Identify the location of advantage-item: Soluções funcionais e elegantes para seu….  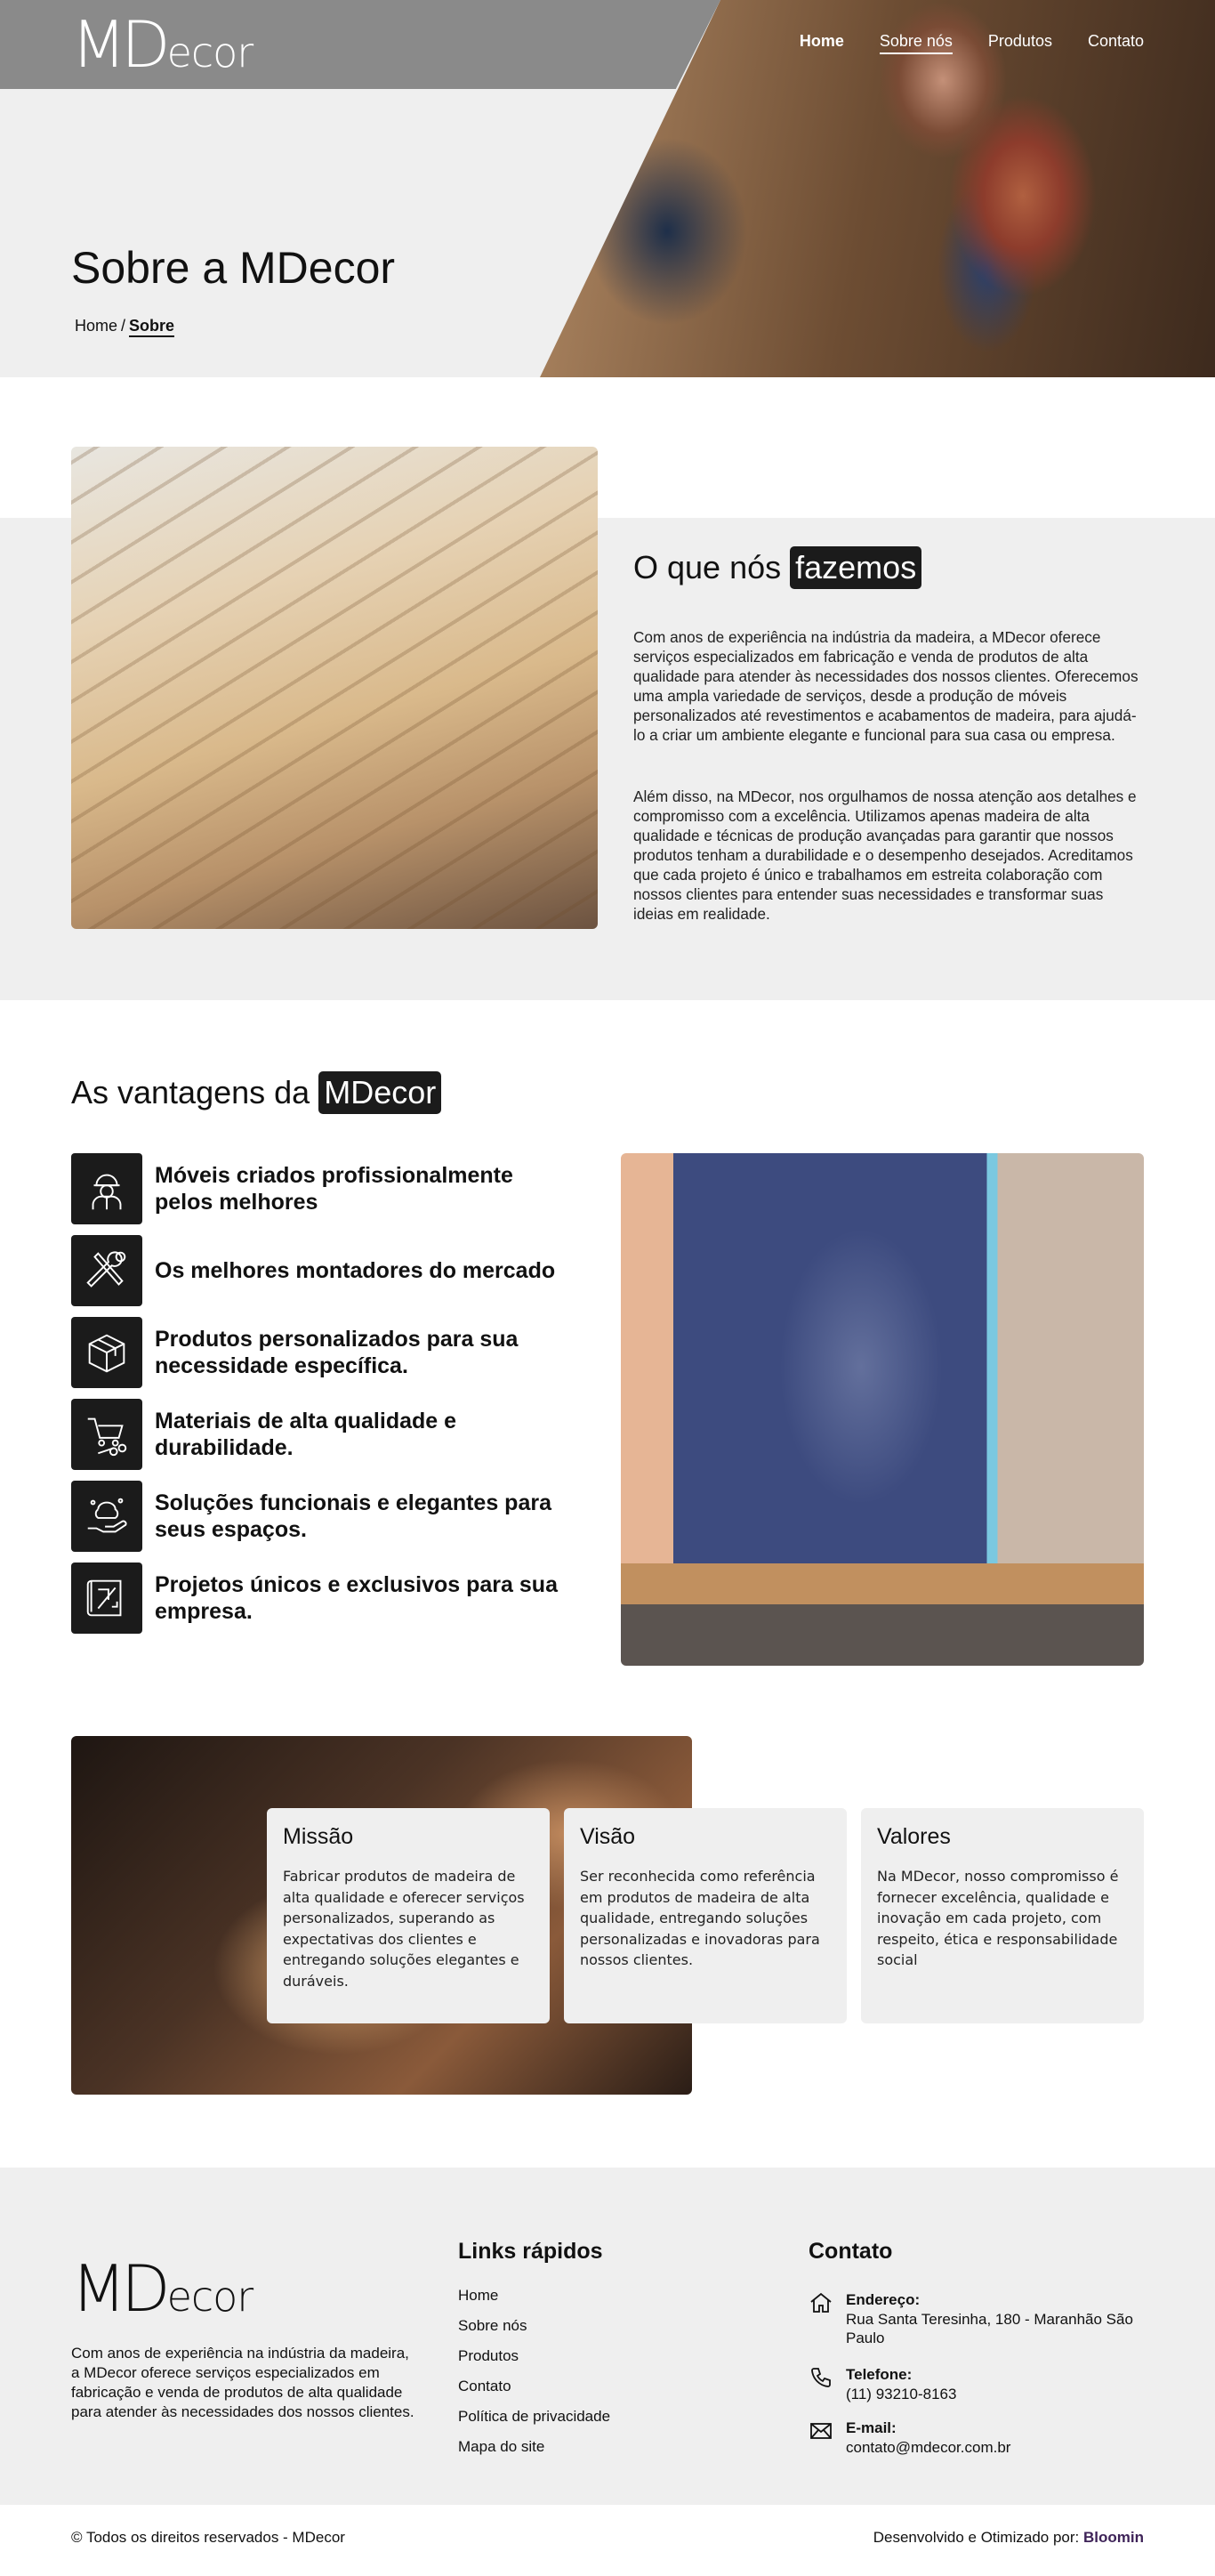
(320, 1516).